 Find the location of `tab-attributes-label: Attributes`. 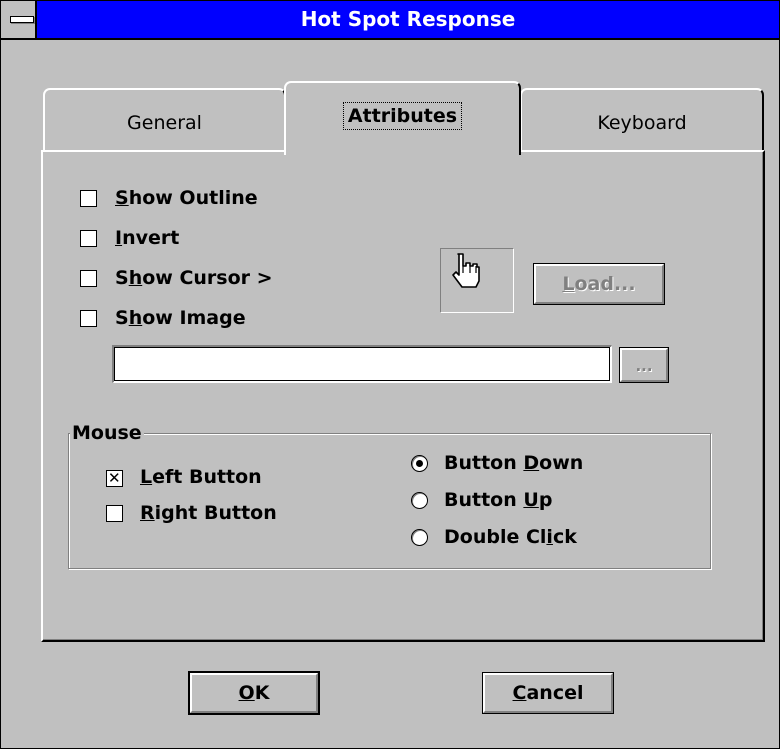

tab-attributes-label: Attributes is located at coordinates (402, 116).